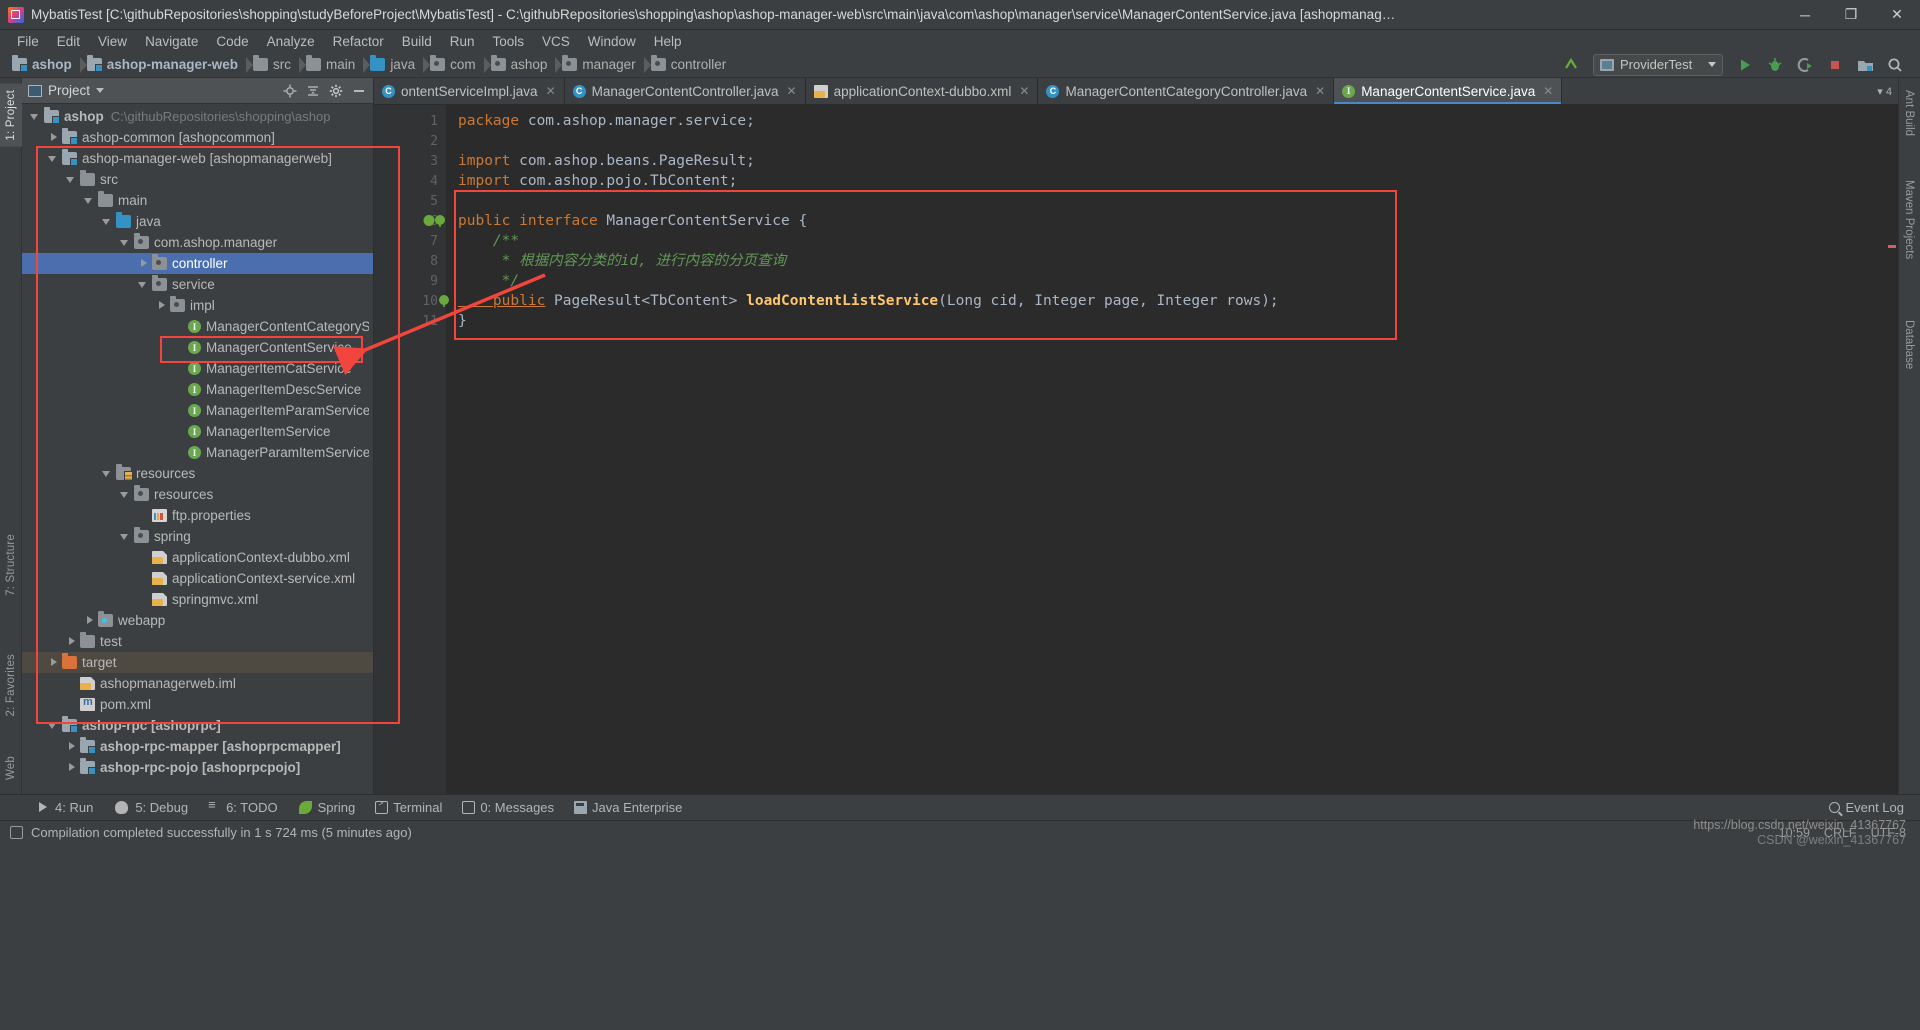  What do you see at coordinates (197, 305) in the screenshot?
I see `tree-node-impl: impl` at bounding box center [197, 305].